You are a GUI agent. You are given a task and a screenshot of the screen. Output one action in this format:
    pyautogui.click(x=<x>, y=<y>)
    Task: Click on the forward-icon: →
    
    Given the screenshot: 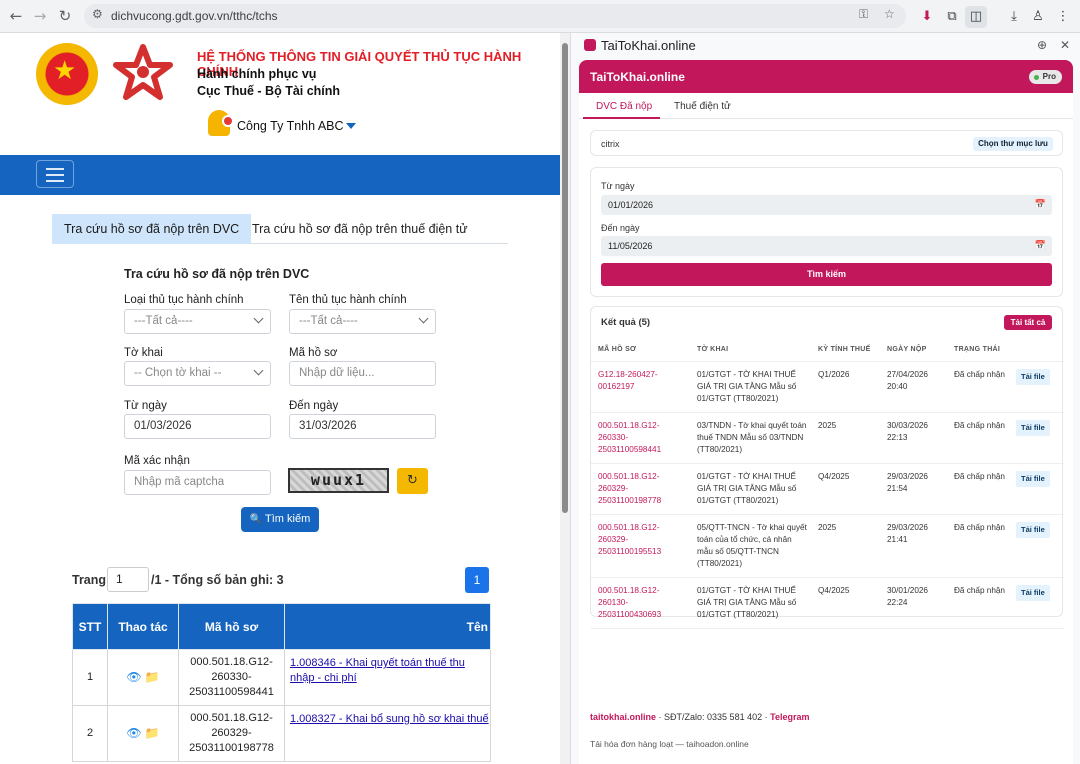 What is the action you would take?
    pyautogui.click(x=40, y=16)
    